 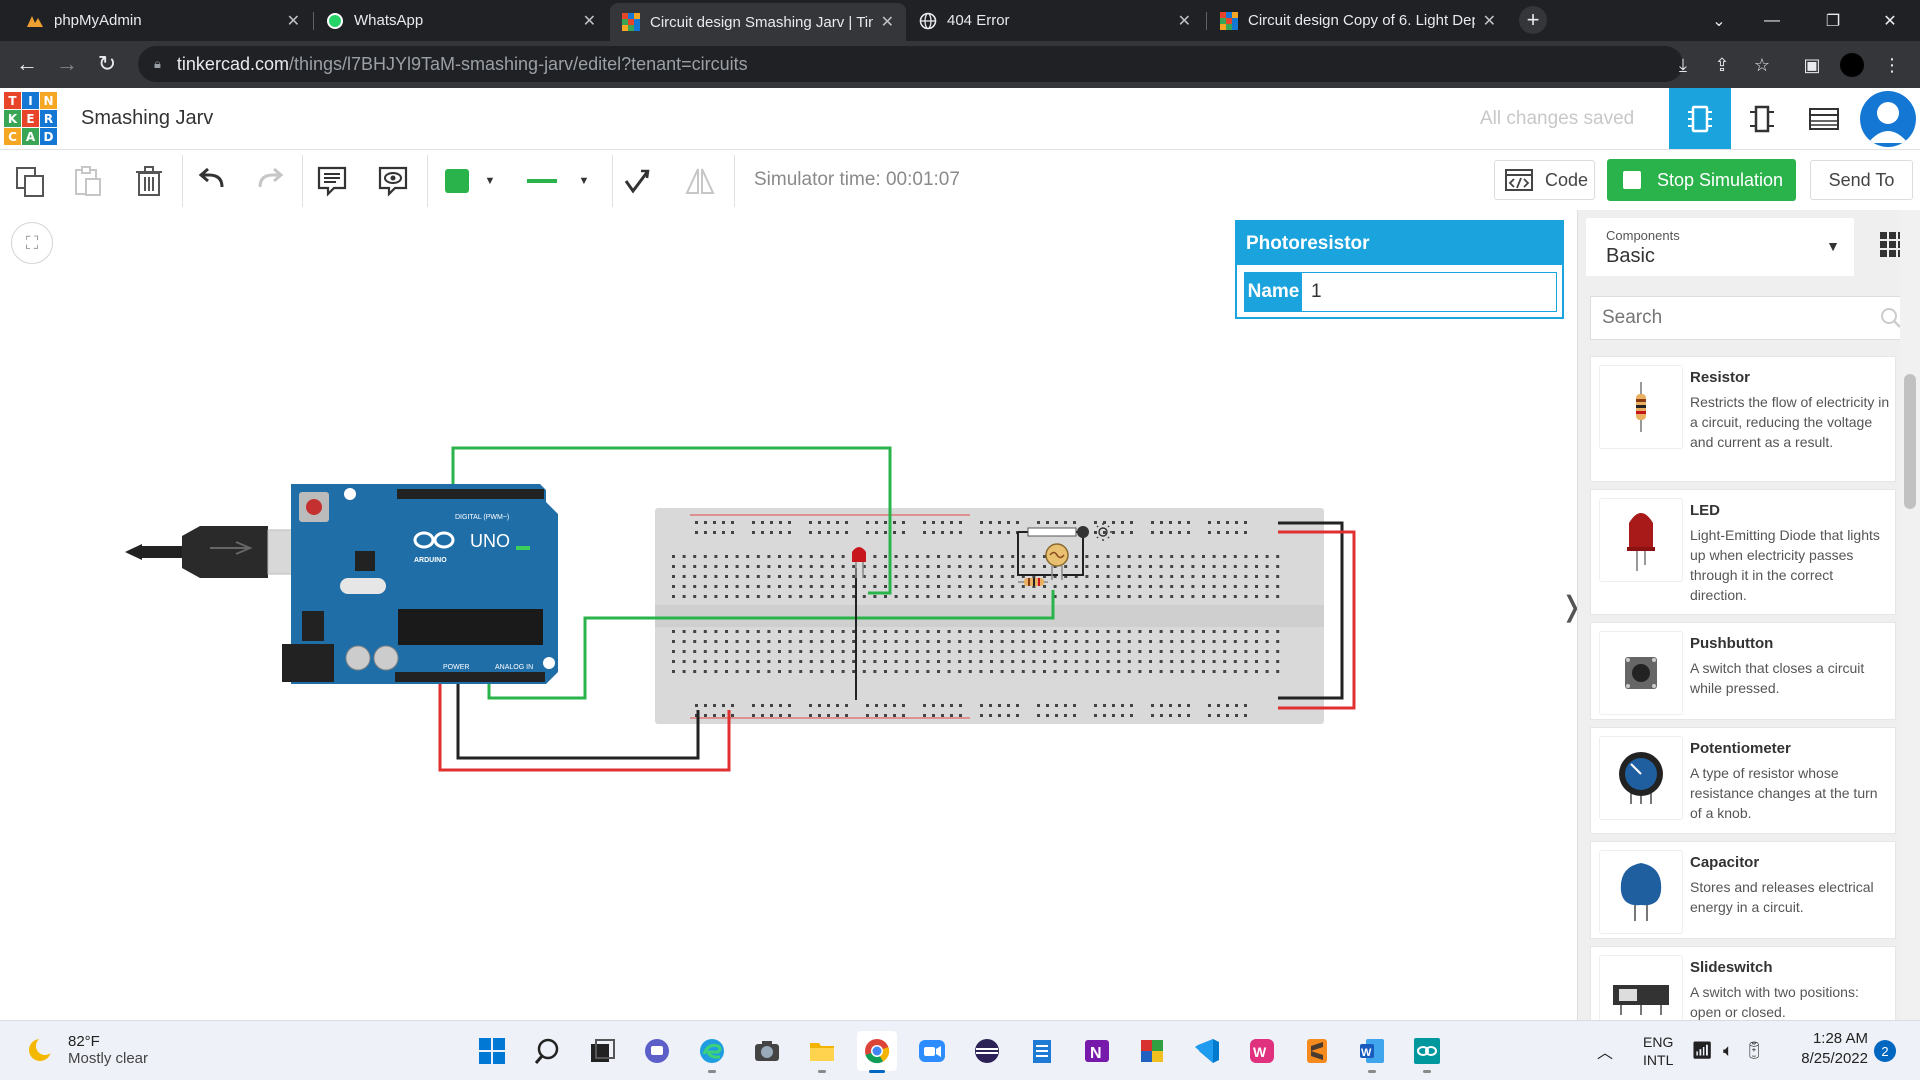 What do you see at coordinates (1427, 1052) in the screenshot?
I see `arduino-ide-button` at bounding box center [1427, 1052].